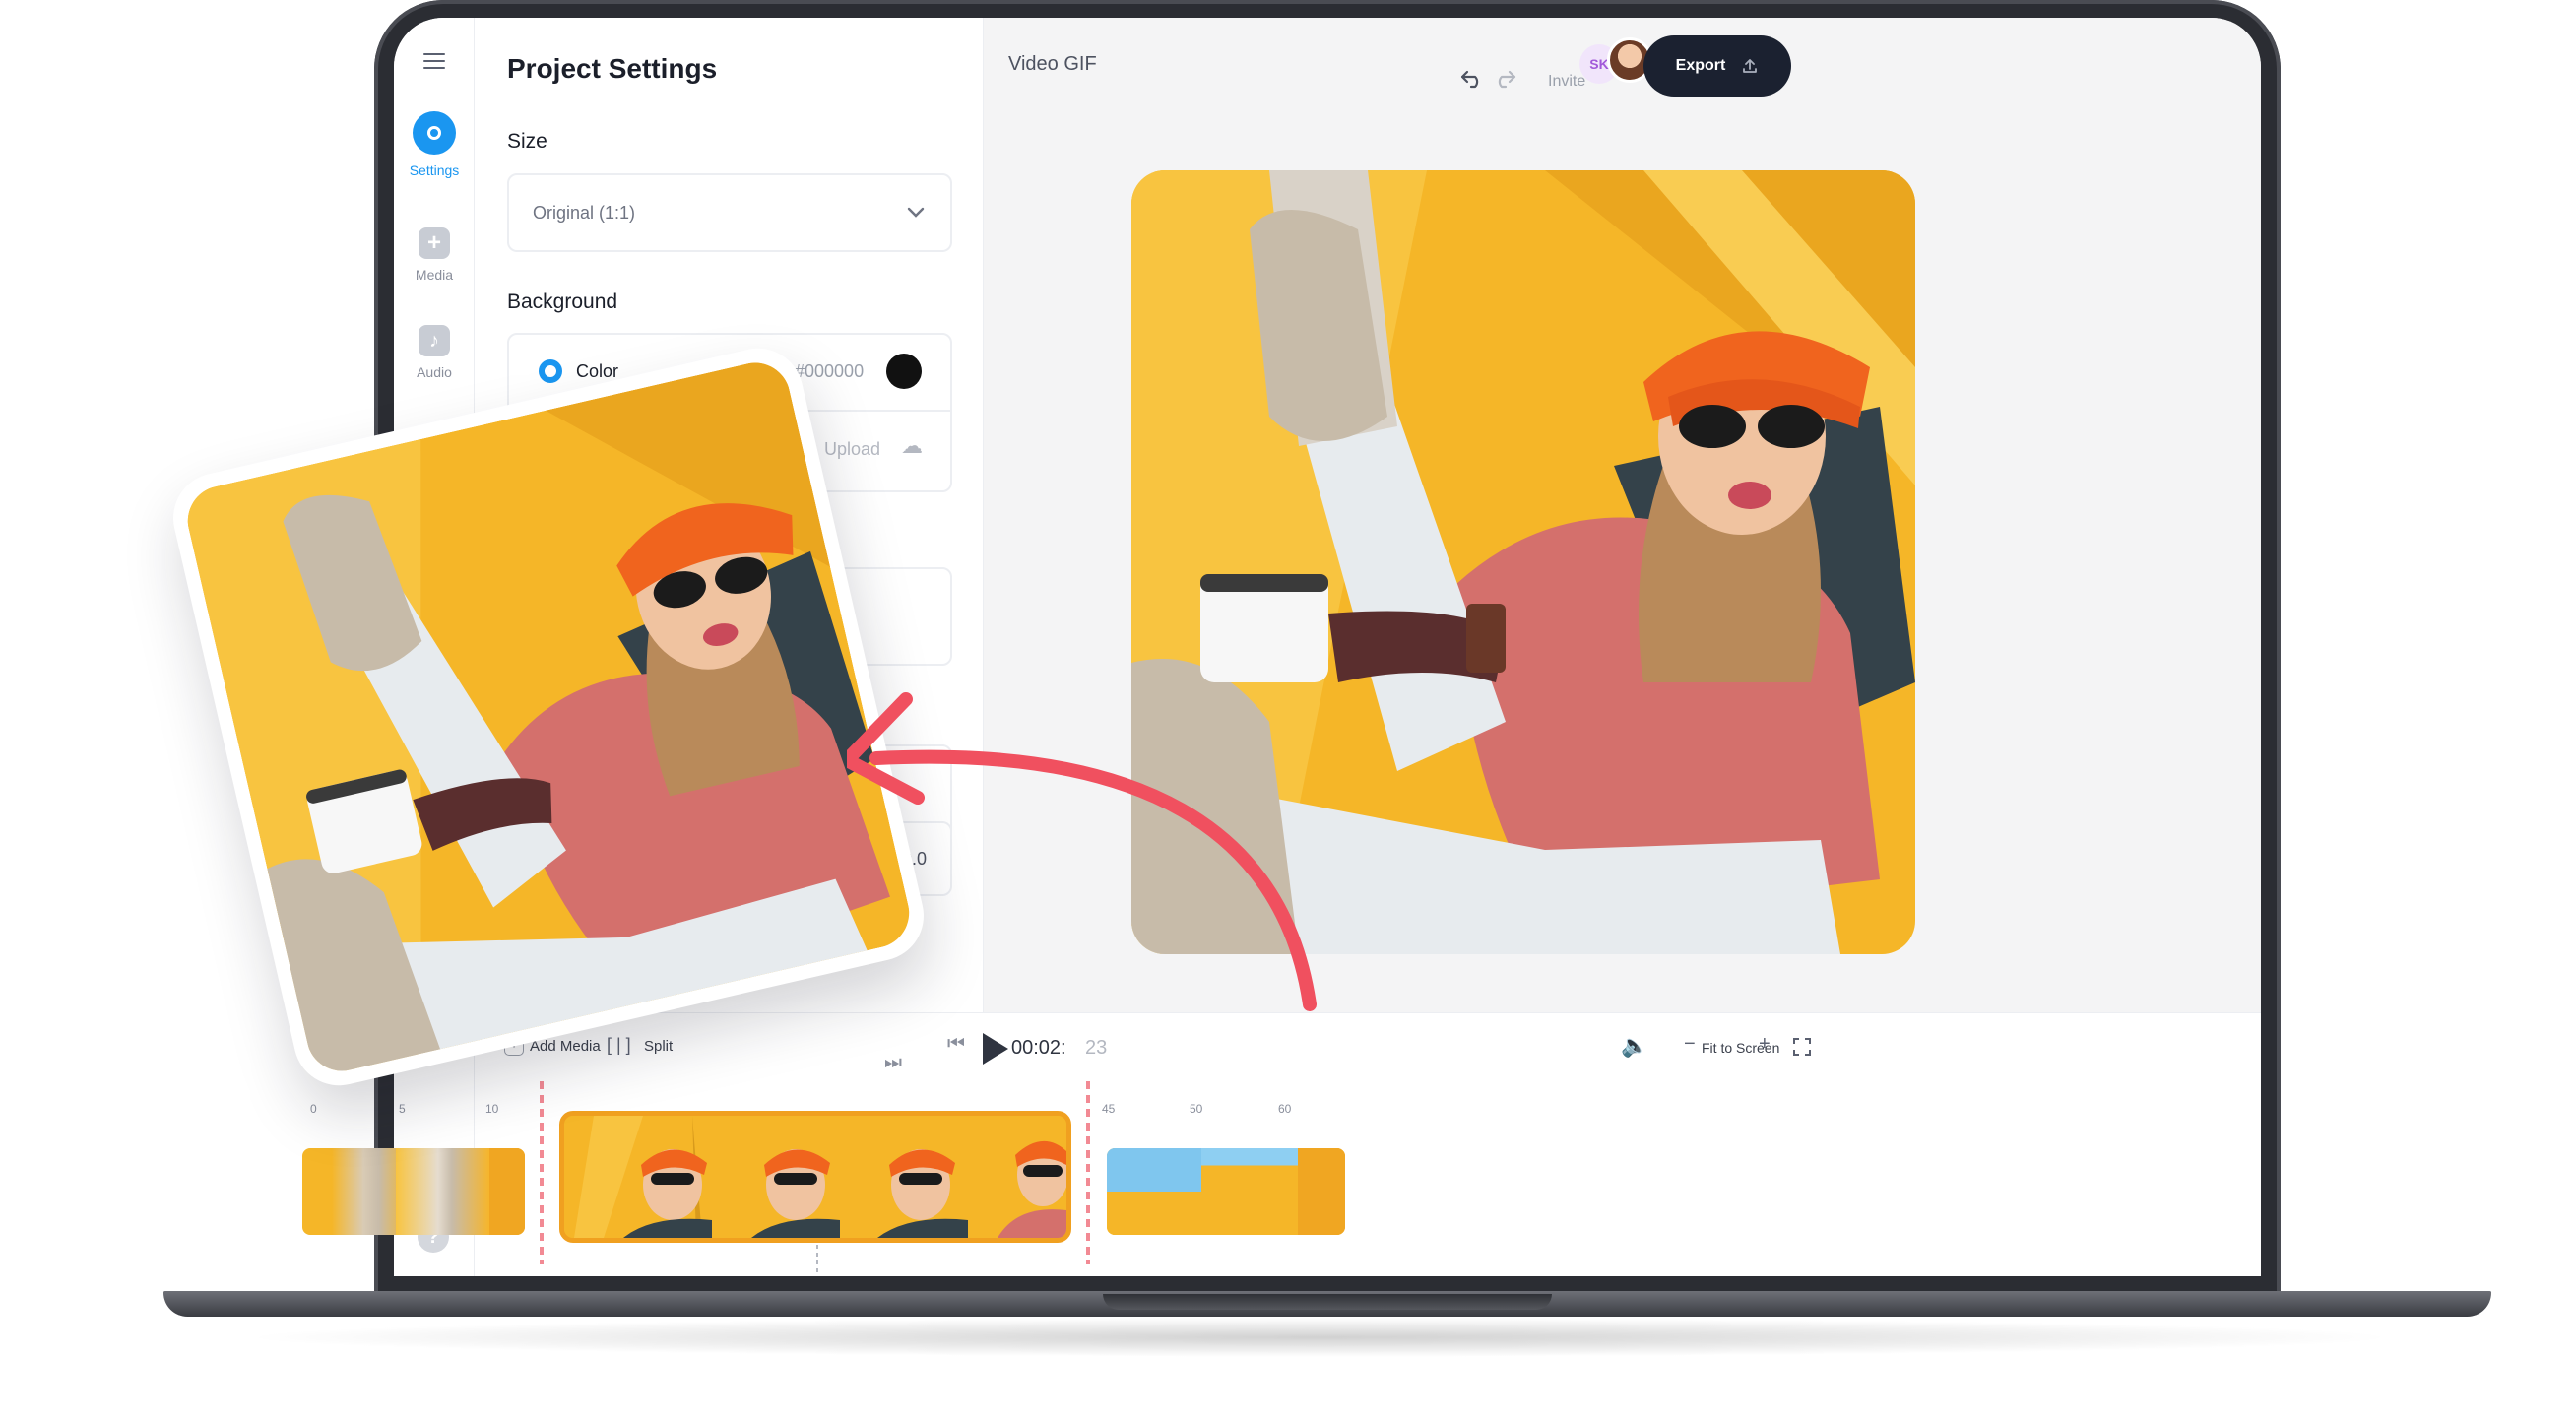 The width and height of the screenshot is (2576, 1422). Describe the element at coordinates (1038, 1048) in the screenshot. I see `time-current: 00:02:` at that location.